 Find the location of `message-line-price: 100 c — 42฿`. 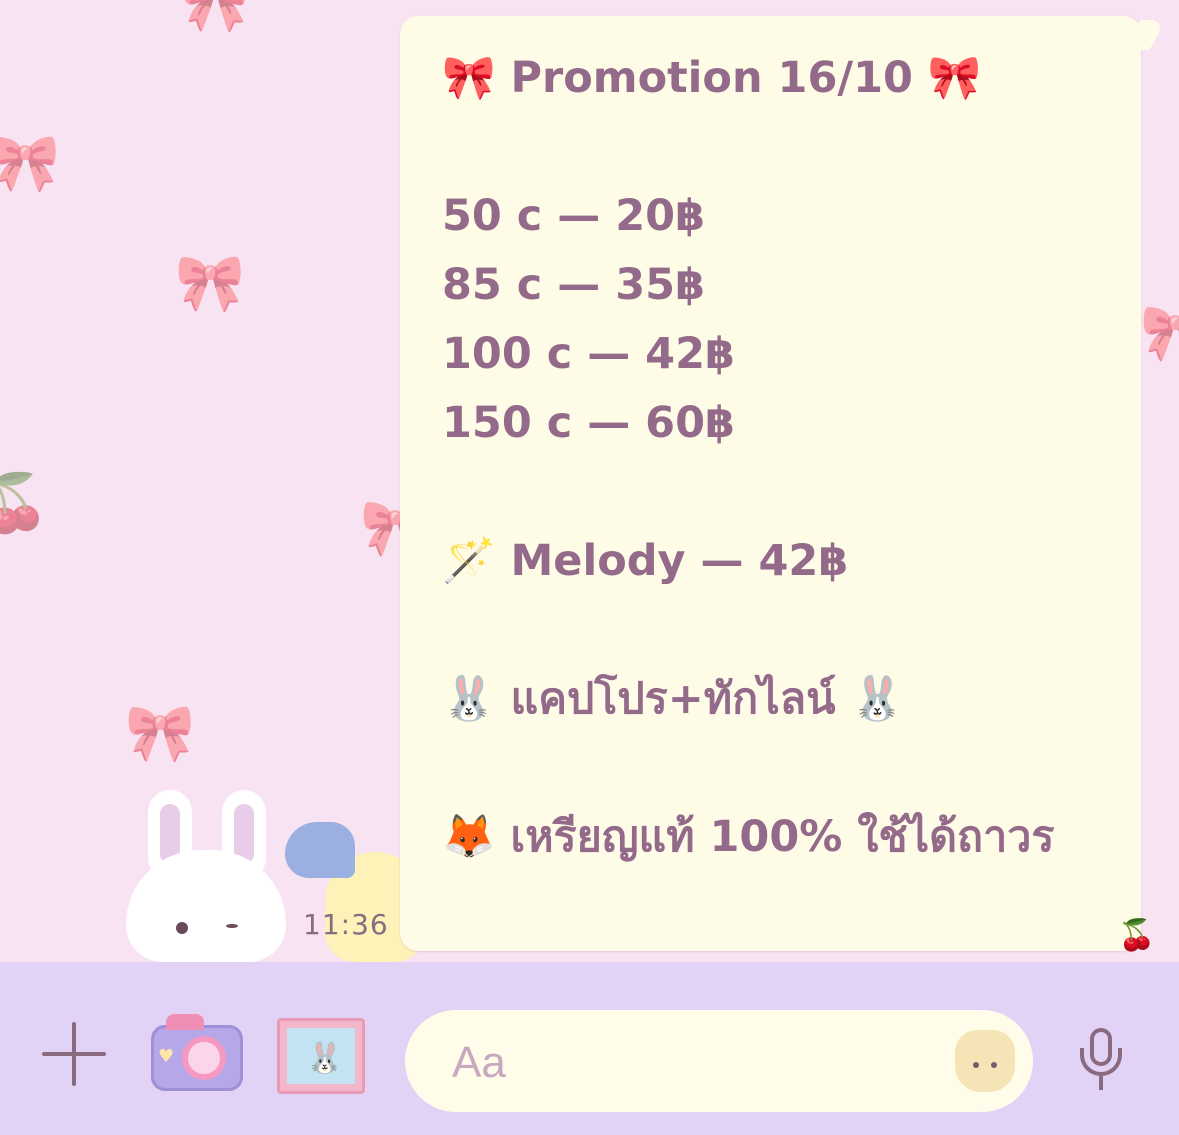

message-line-price: 100 c — 42฿ is located at coordinates (588, 354).